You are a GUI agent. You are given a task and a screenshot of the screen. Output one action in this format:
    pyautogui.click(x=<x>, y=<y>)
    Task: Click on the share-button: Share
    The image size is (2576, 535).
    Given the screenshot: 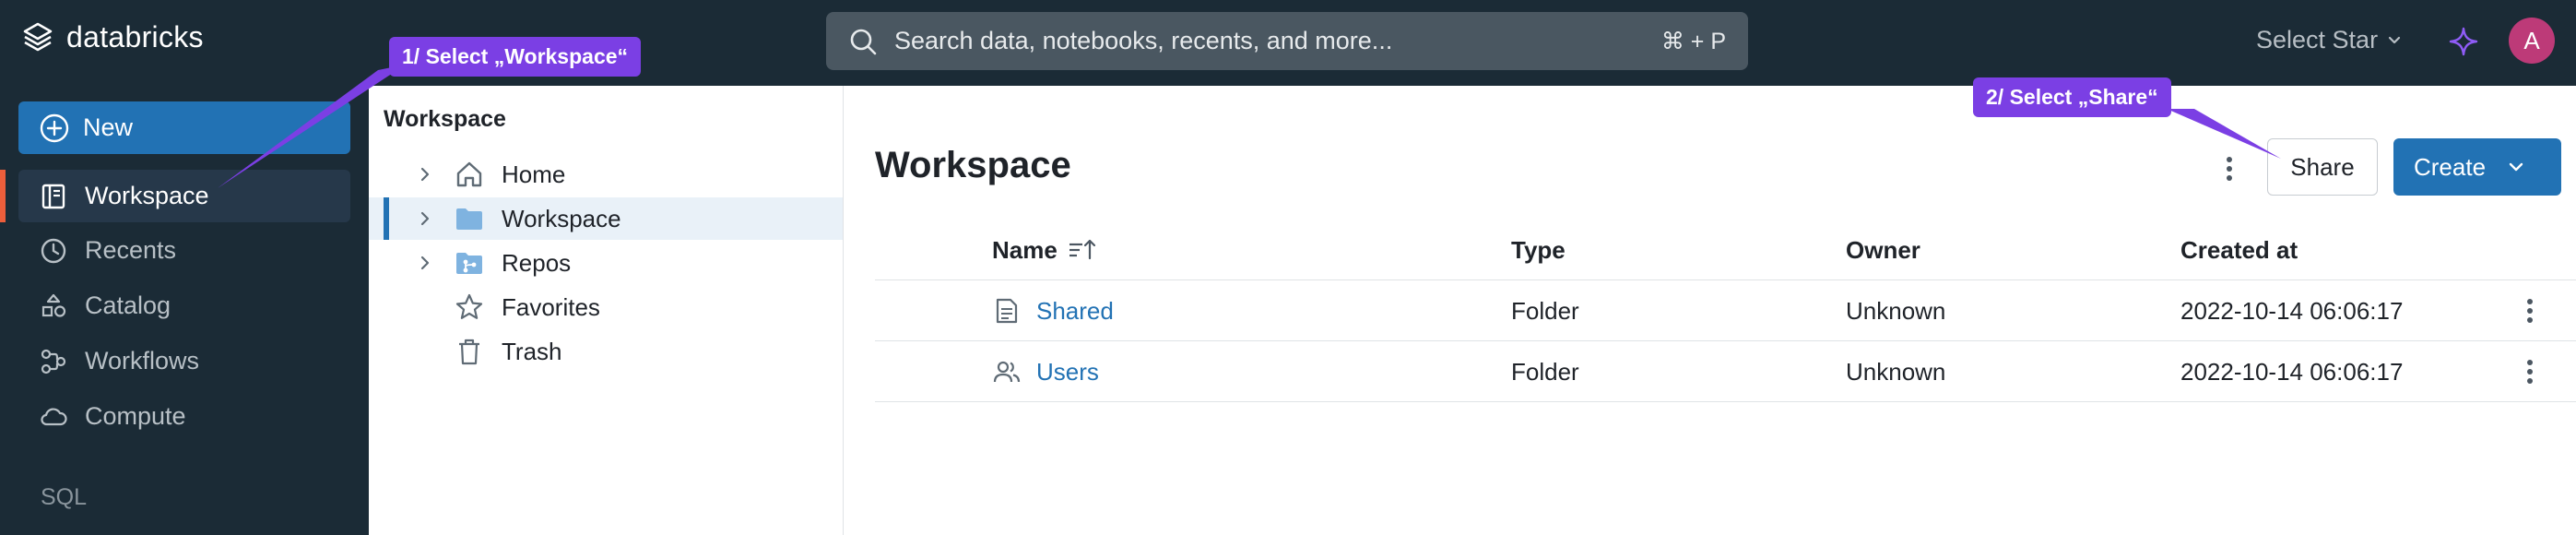 What is the action you would take?
    pyautogui.click(x=2322, y=167)
    